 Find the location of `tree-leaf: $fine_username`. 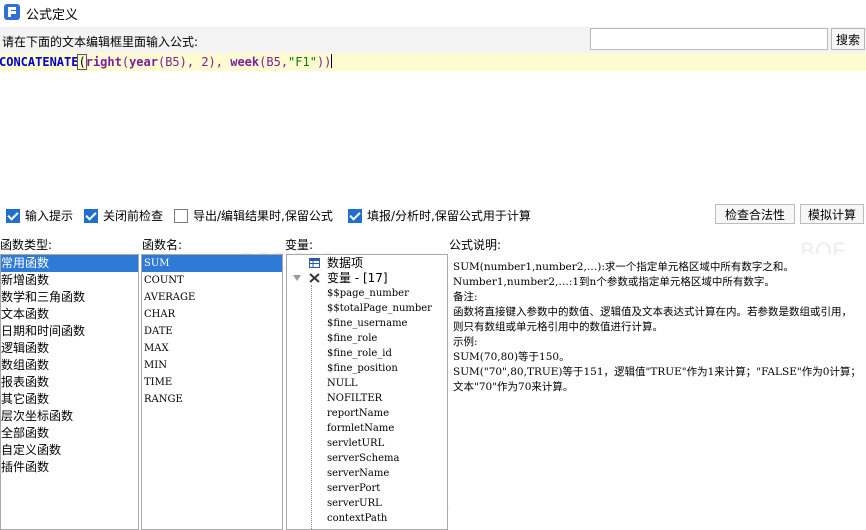

tree-leaf: $fine_username is located at coordinates (367, 323).